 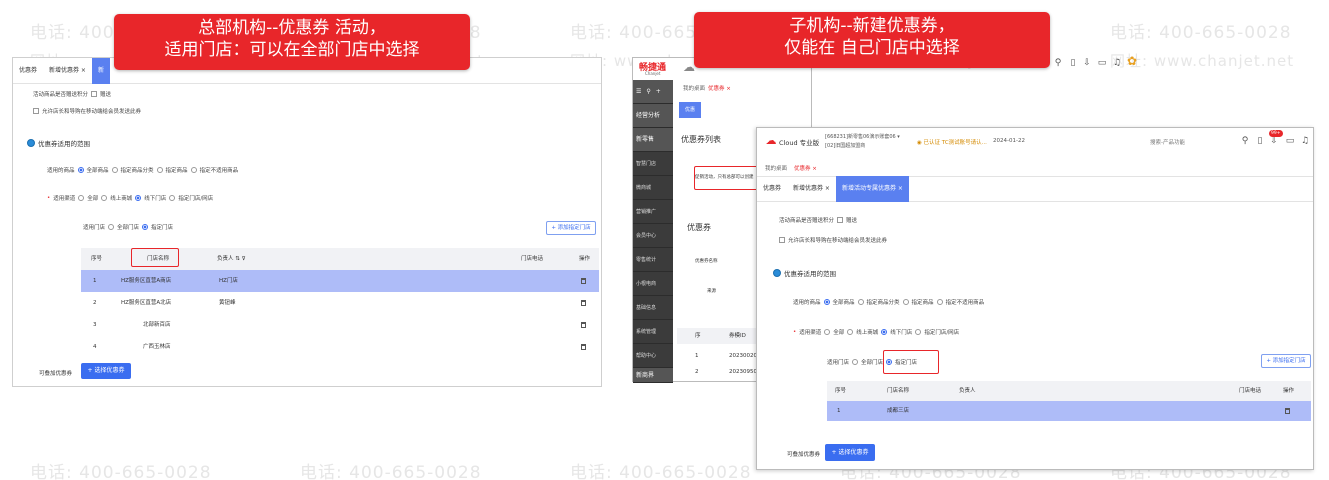 What do you see at coordinates (694, 88) in the screenshot?
I see `back-tab-desktop: 我的桌面` at bounding box center [694, 88].